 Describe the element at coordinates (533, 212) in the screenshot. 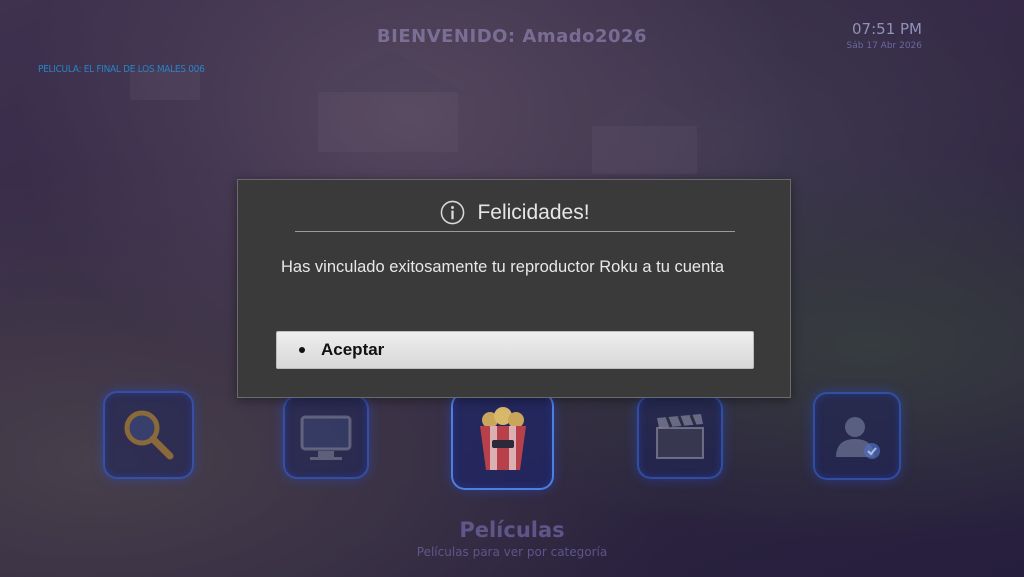

I see `dialog-title: Felicidades!` at that location.